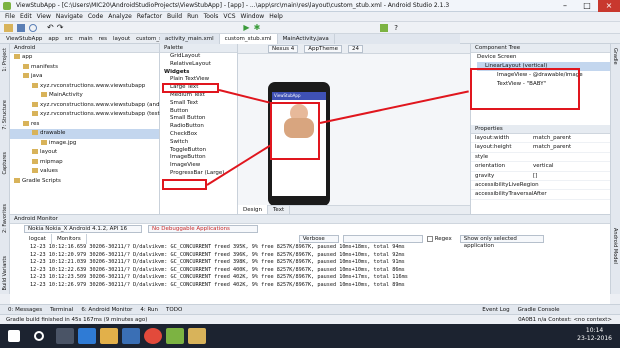 The width and height of the screenshot is (620, 348). I want to click on menu-item-vcs: VCS, so click(229, 16).